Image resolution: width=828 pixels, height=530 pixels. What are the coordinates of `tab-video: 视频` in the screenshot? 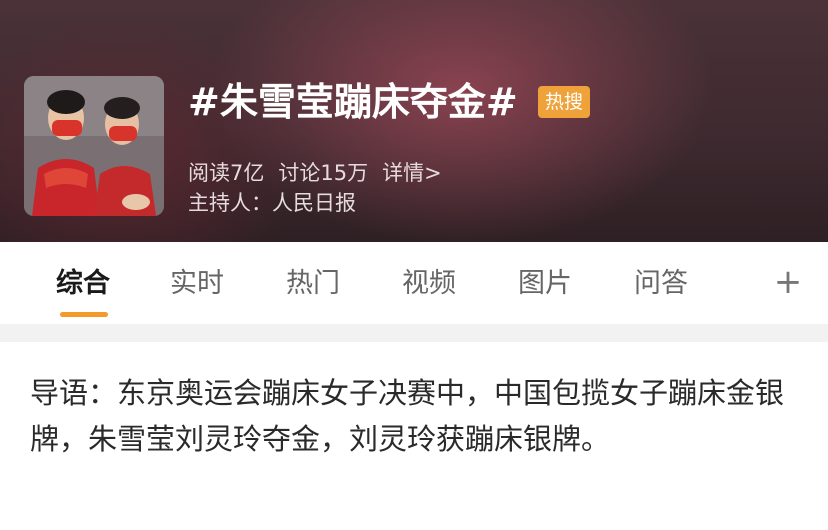 It's located at (429, 284).